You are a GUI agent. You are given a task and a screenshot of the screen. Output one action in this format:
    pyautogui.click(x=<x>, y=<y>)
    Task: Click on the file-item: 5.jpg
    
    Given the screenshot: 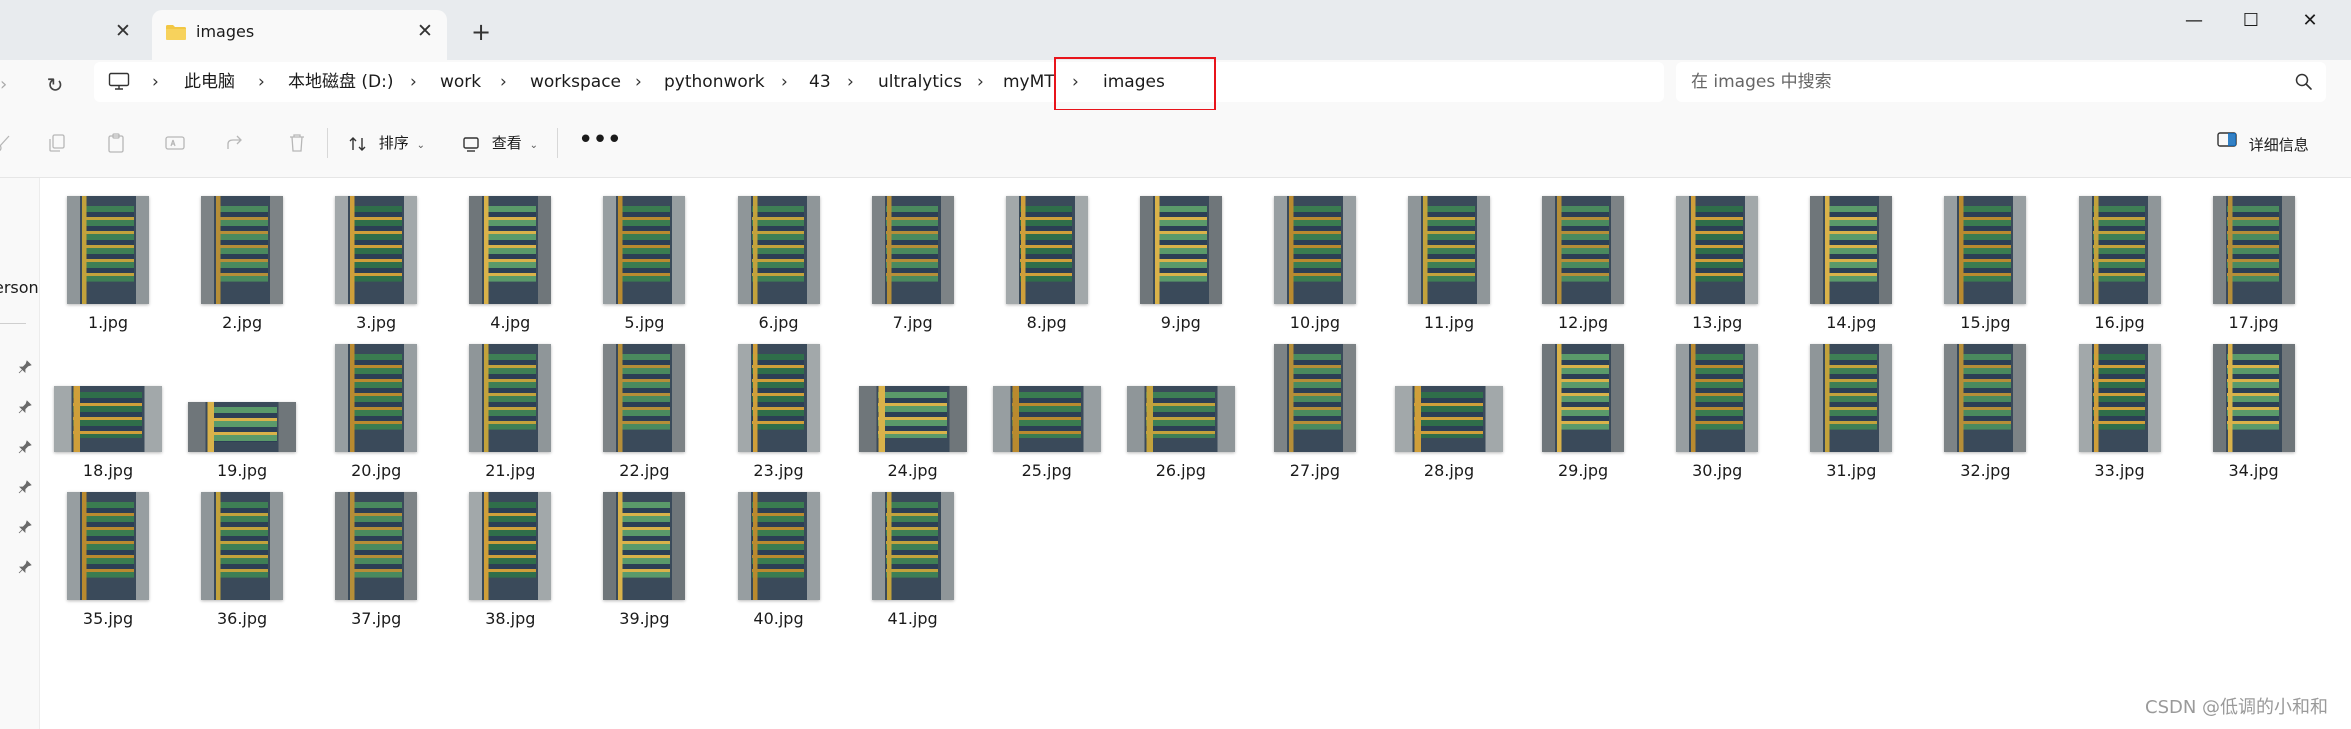 What is the action you would take?
    pyautogui.click(x=644, y=265)
    